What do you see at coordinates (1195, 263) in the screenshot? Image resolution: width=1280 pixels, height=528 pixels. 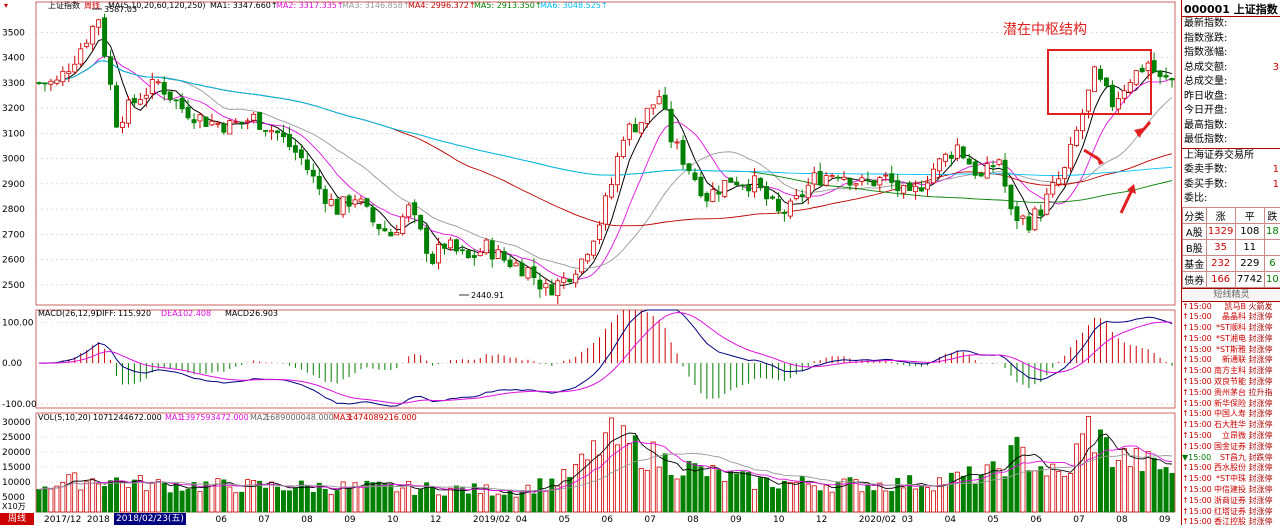 I see `advance-decline-cell: 基金` at bounding box center [1195, 263].